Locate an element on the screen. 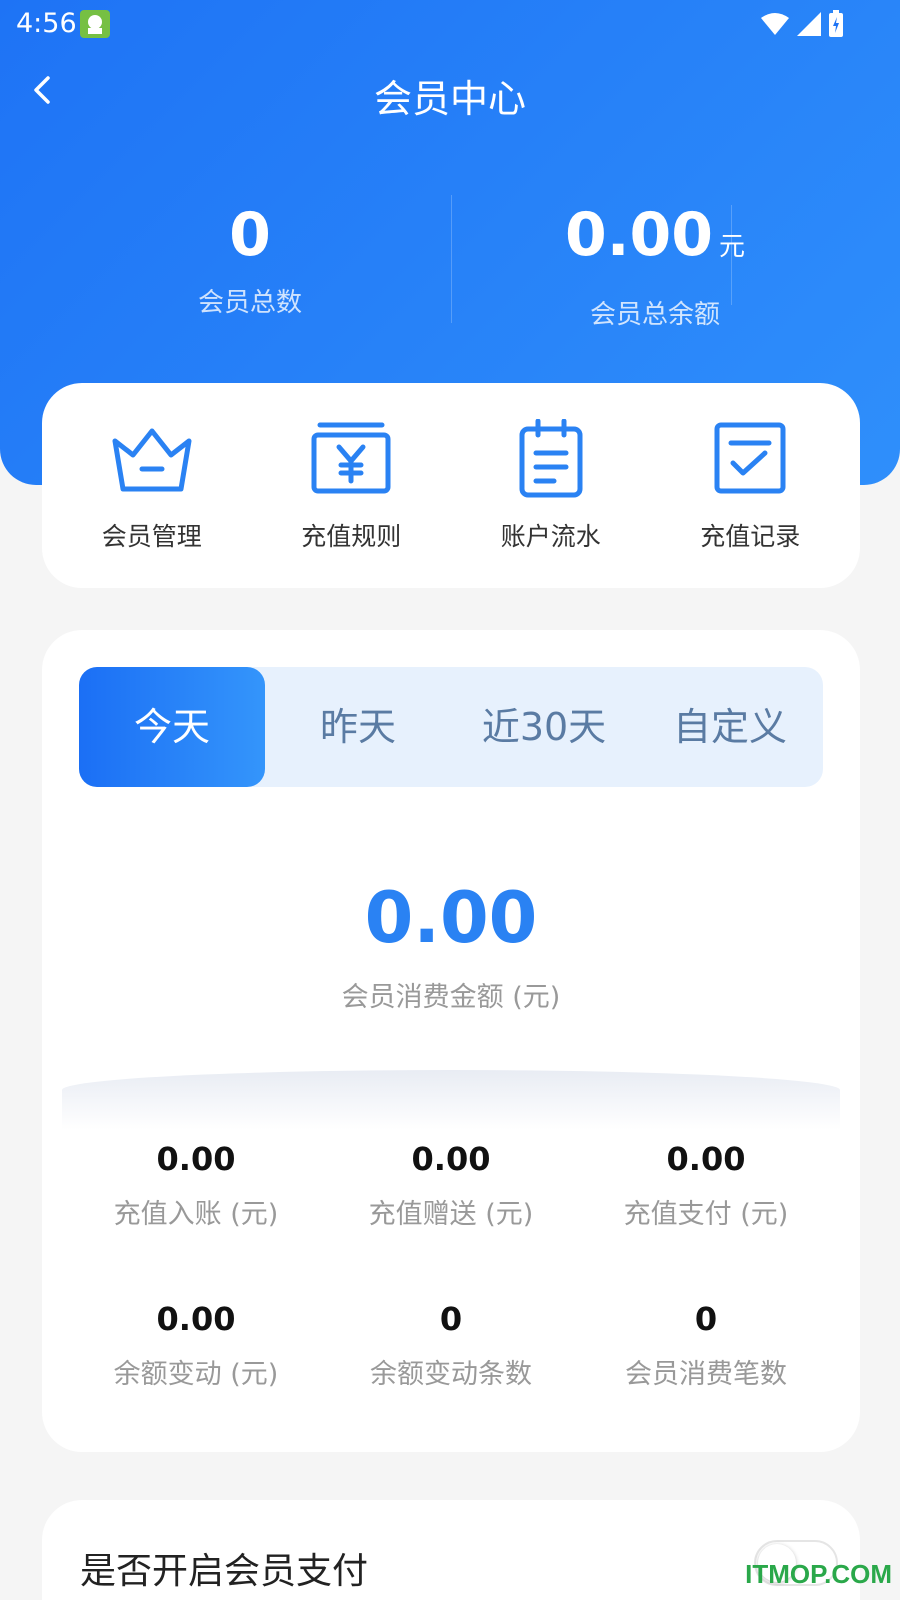  menu-account-flow: 账户流水 is located at coordinates (551, 485).